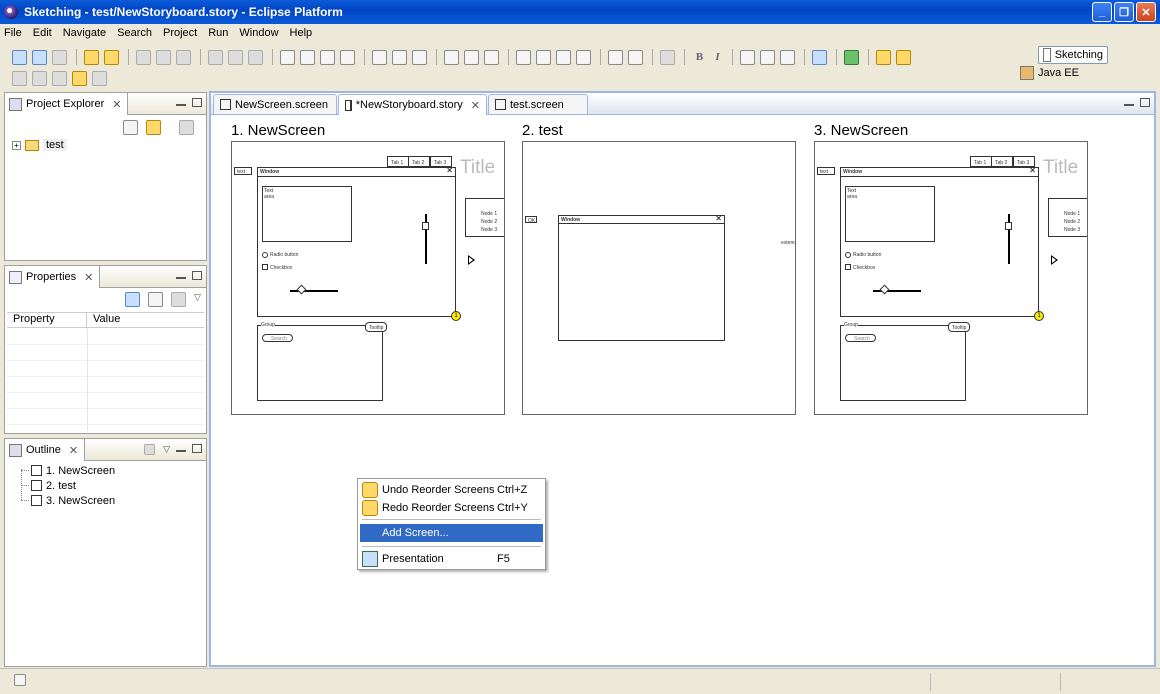  What do you see at coordinates (451, 559) in the screenshot?
I see `menu-item-presentation: Presentation F5` at bounding box center [451, 559].